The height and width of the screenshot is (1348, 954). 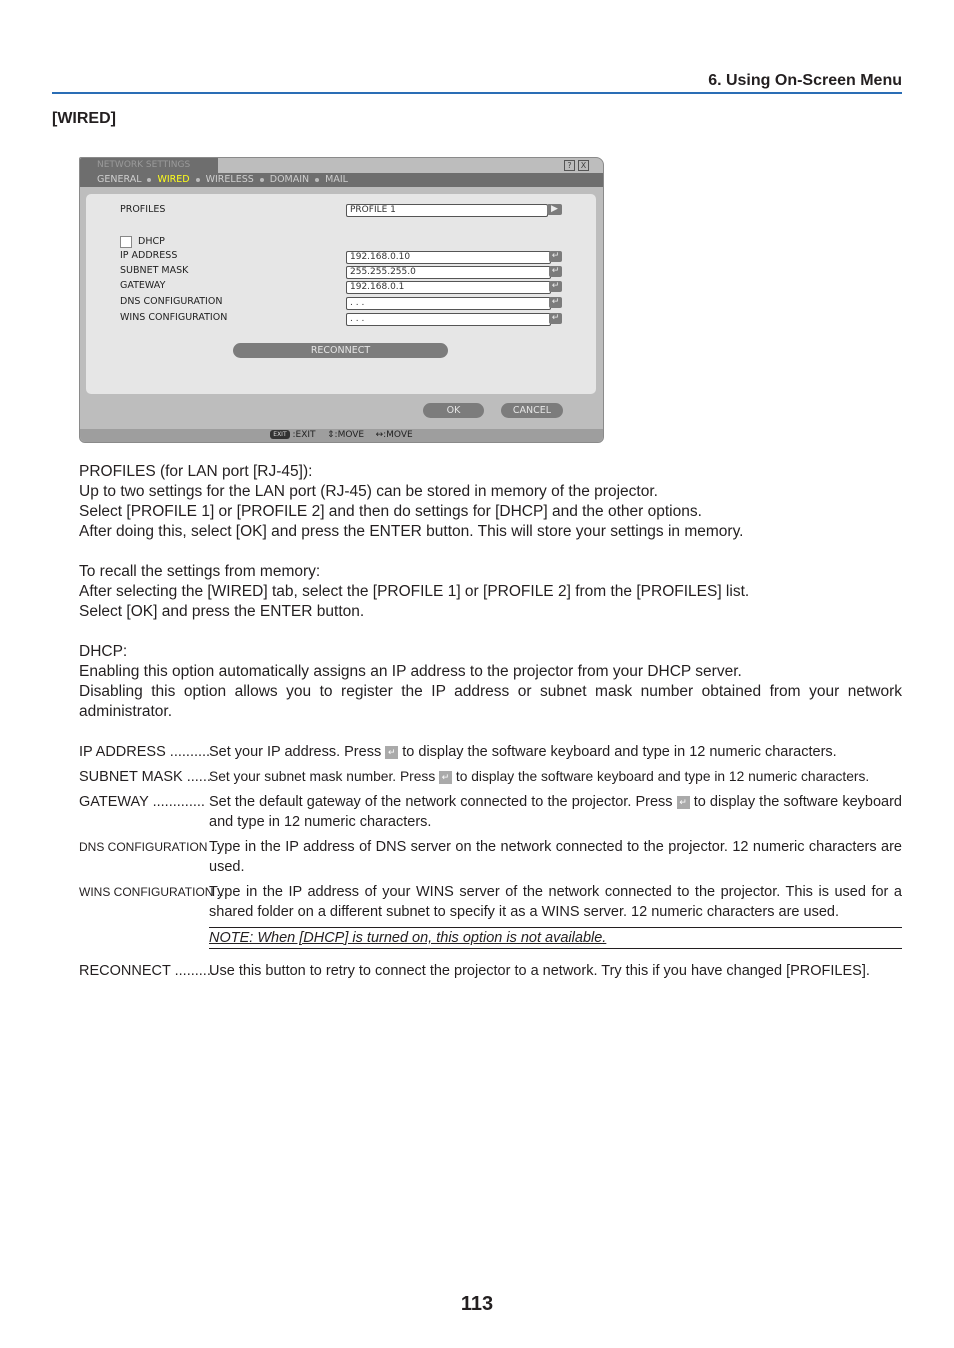 What do you see at coordinates (583, 165) in the screenshot?
I see `close-icon: X` at bounding box center [583, 165].